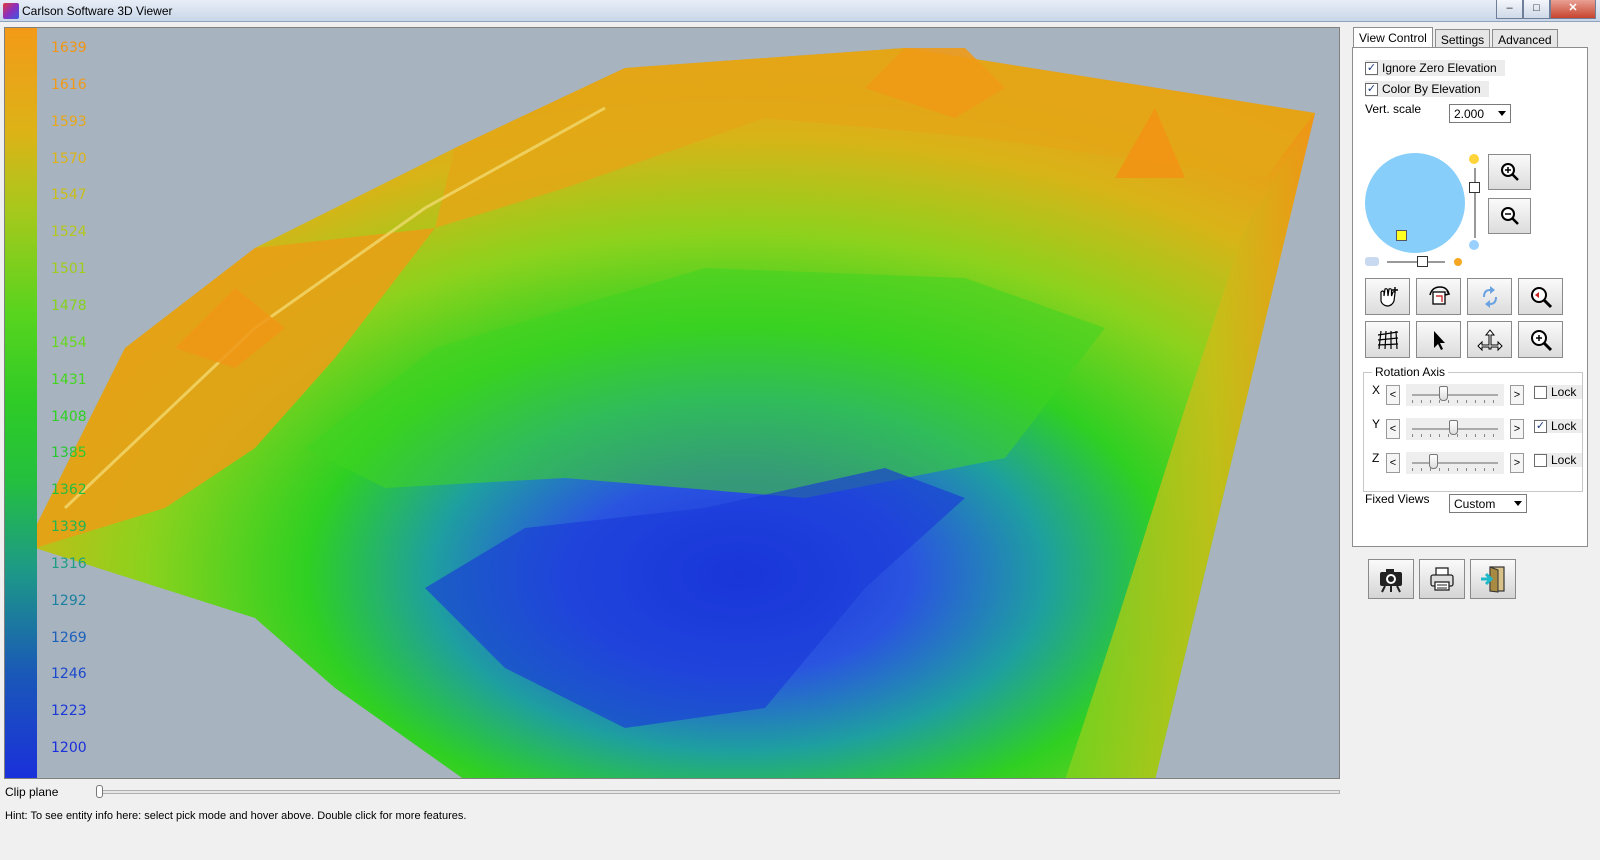 The image size is (1600, 860). I want to click on color-by-elevation-checkbox: ✓, so click(1371, 89).